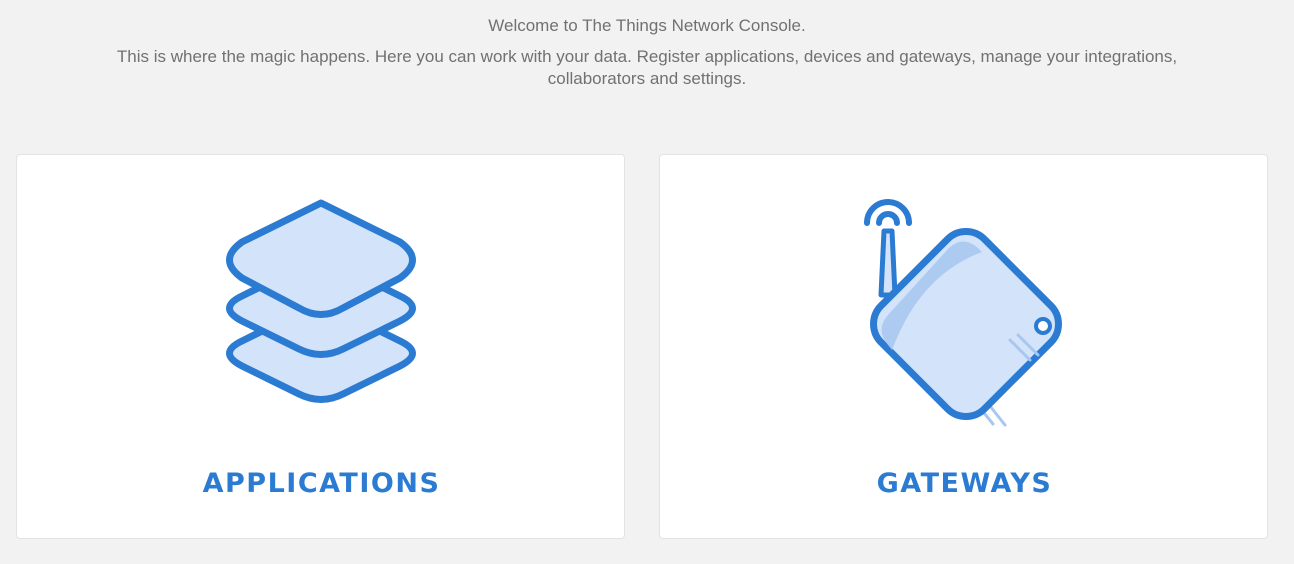 The image size is (1294, 564). Describe the element at coordinates (647, 25) in the screenshot. I see `welcome-text: Welcome to The Things Network Console.` at that location.